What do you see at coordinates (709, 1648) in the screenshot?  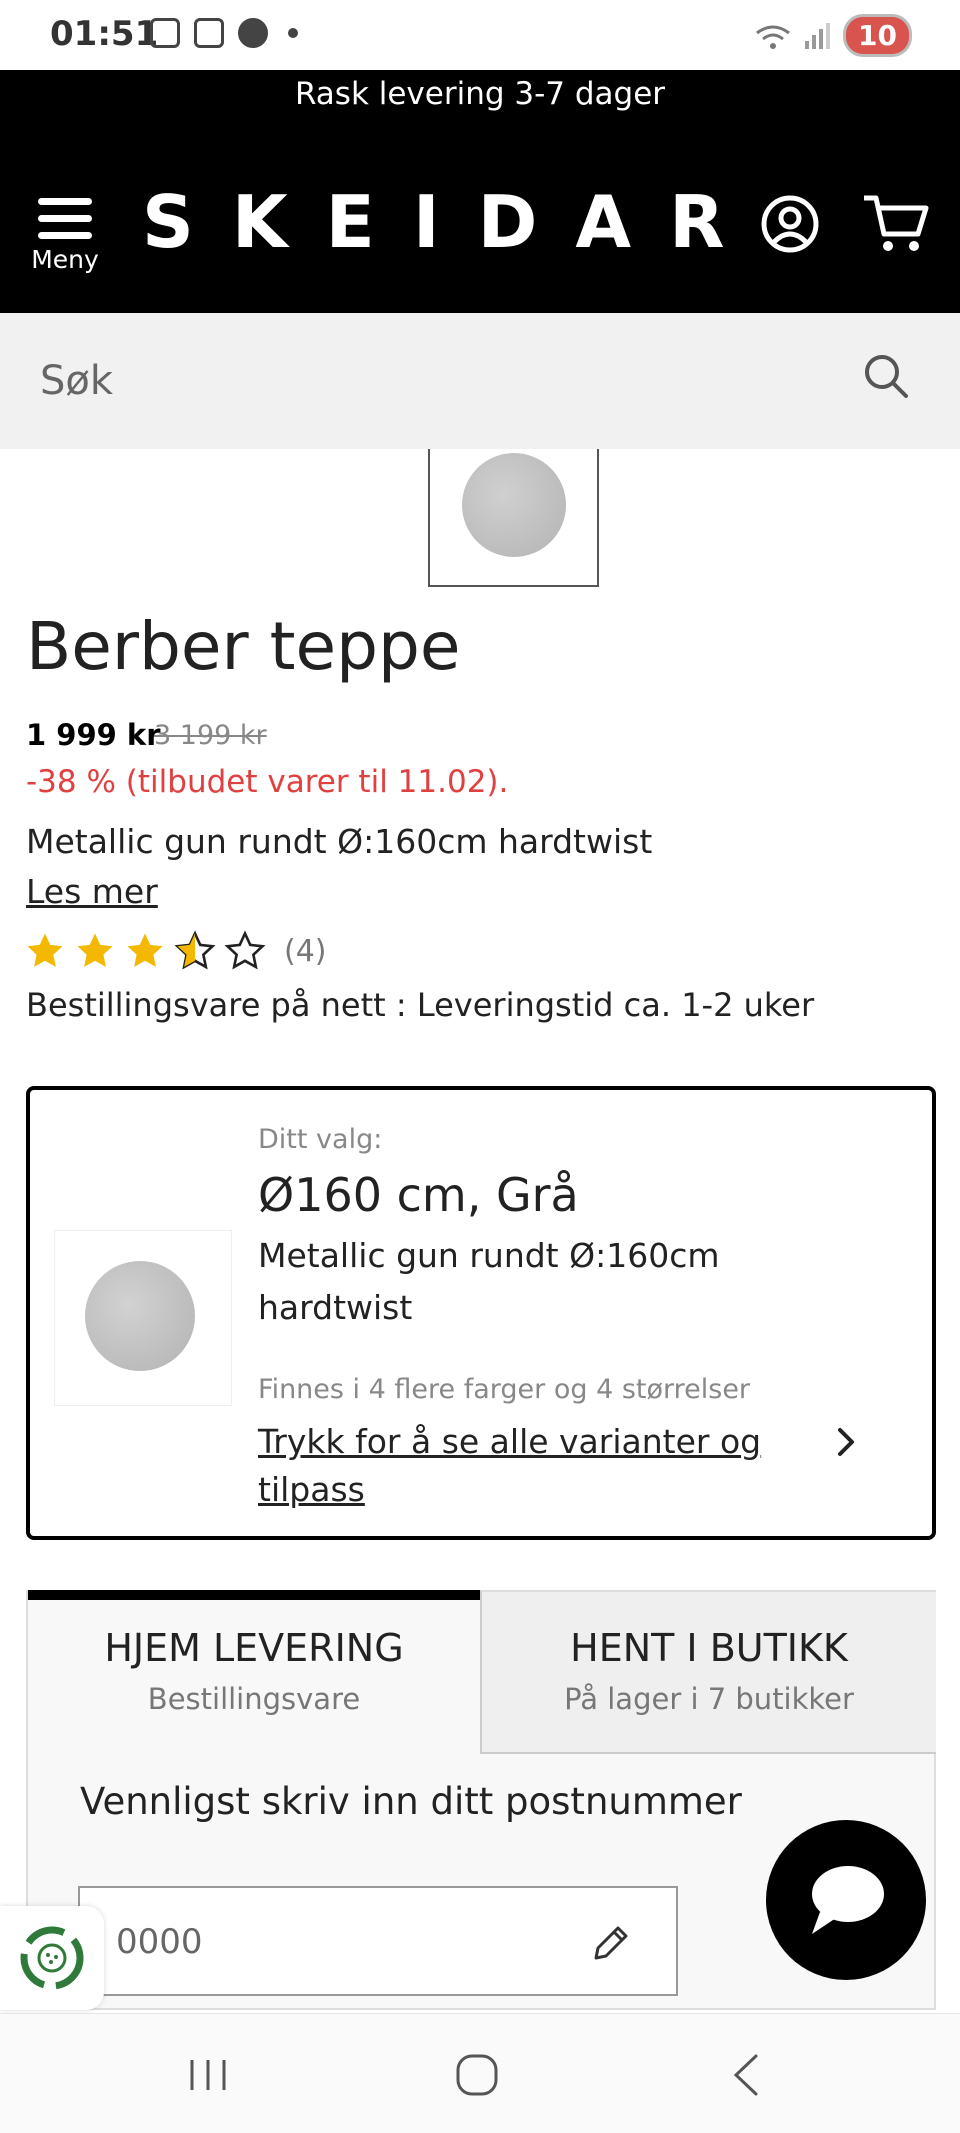 I see `tab-title: HENT I BUTIKK` at bounding box center [709, 1648].